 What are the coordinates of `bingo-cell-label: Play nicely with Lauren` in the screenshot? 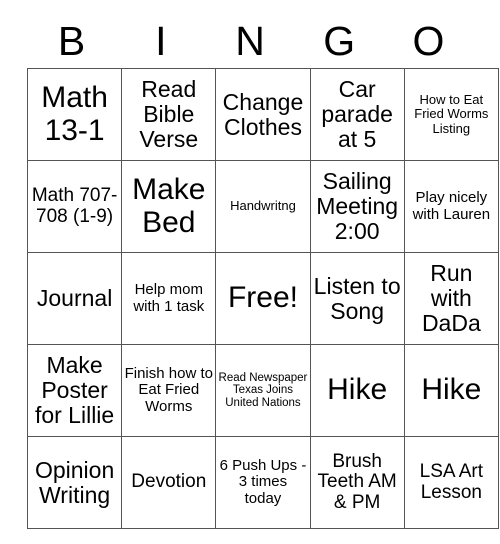 It's located at (451, 206).